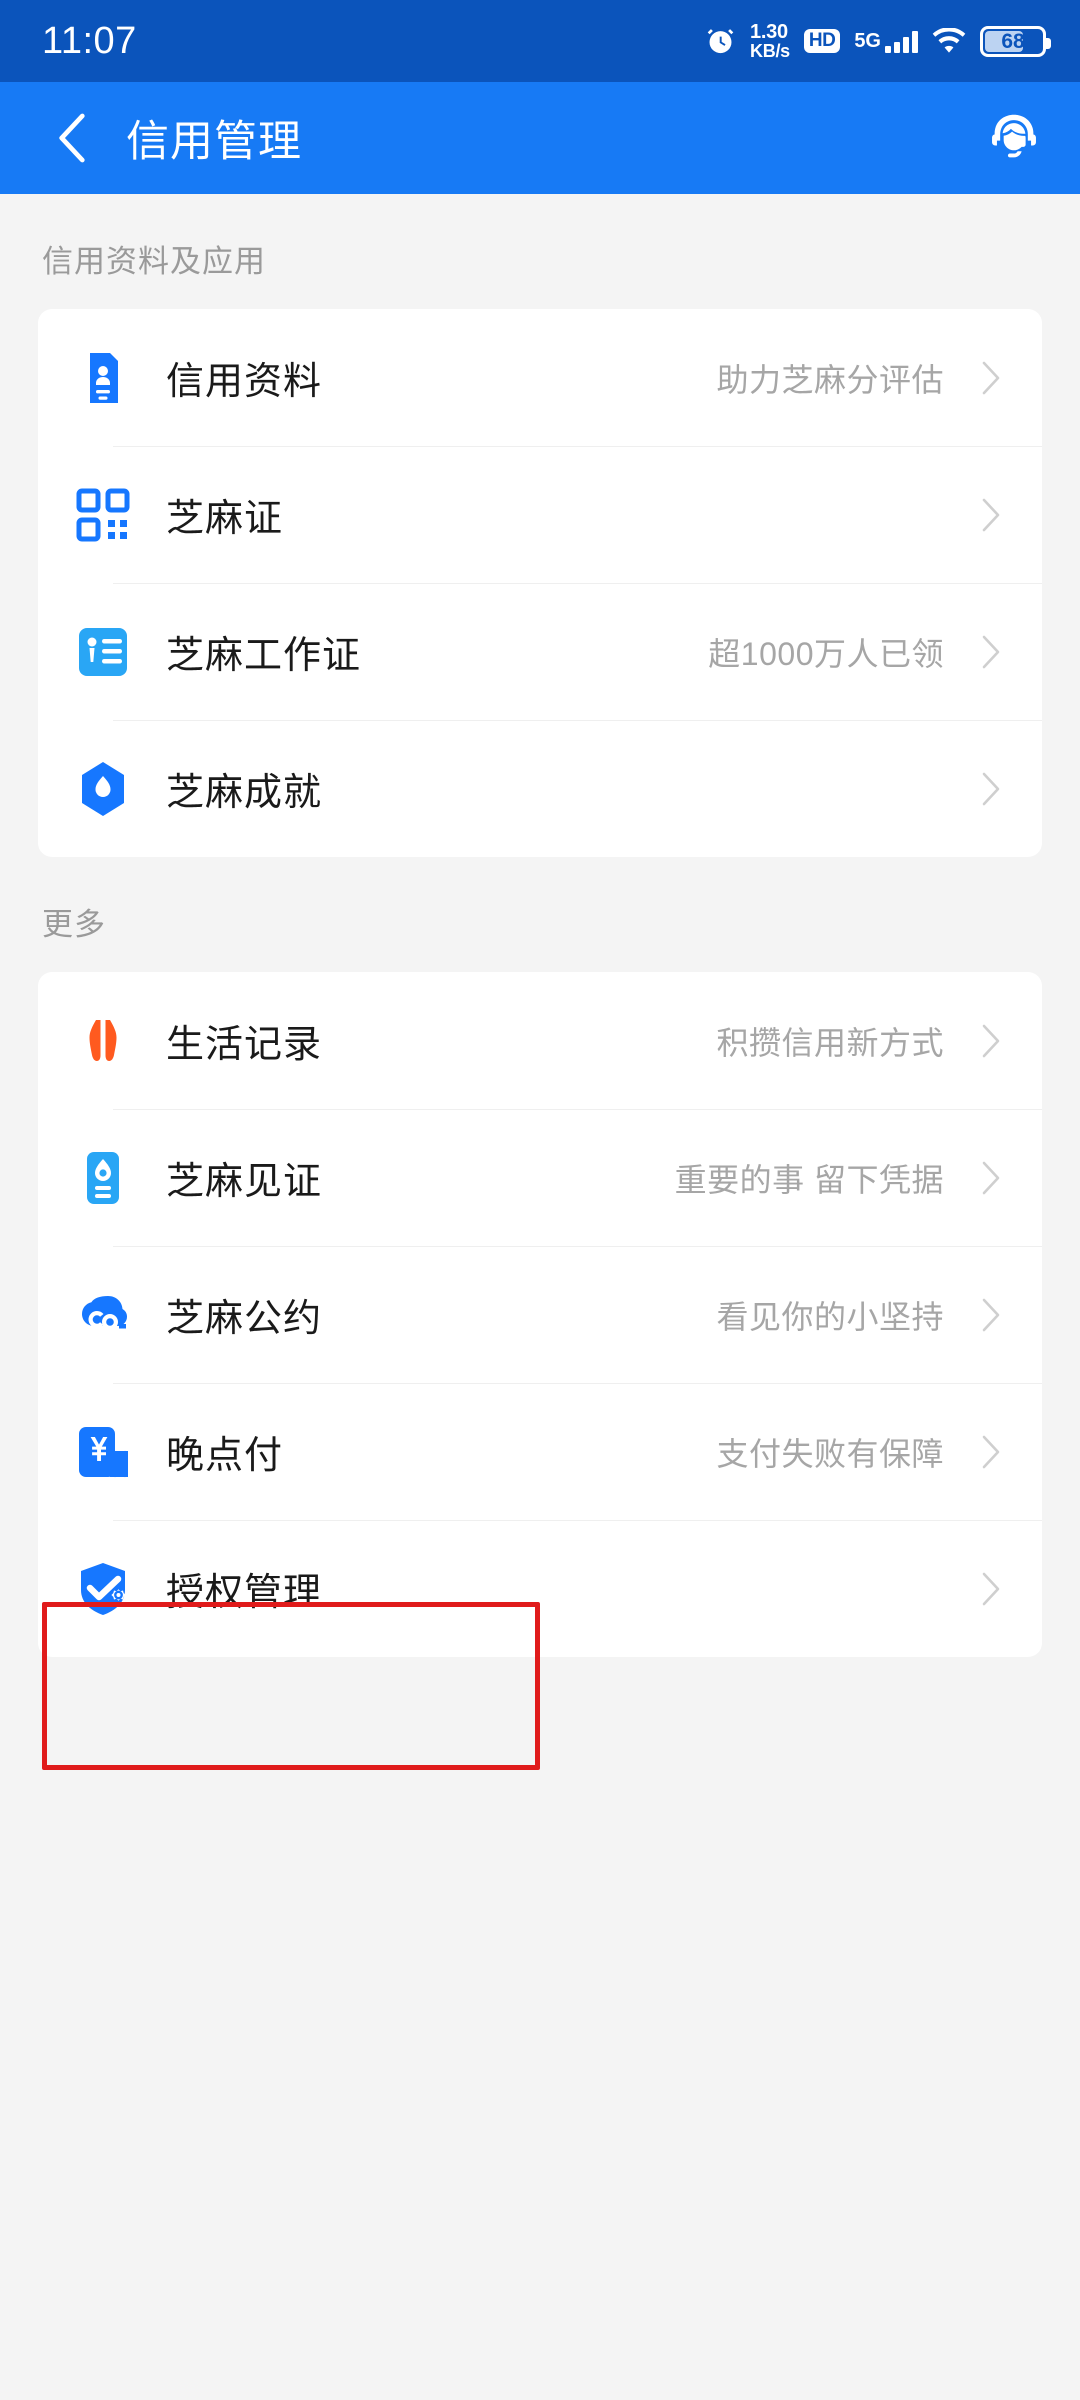 The height and width of the screenshot is (2400, 1080). What do you see at coordinates (867, 40) in the screenshot?
I see `network-type-label: 5G` at bounding box center [867, 40].